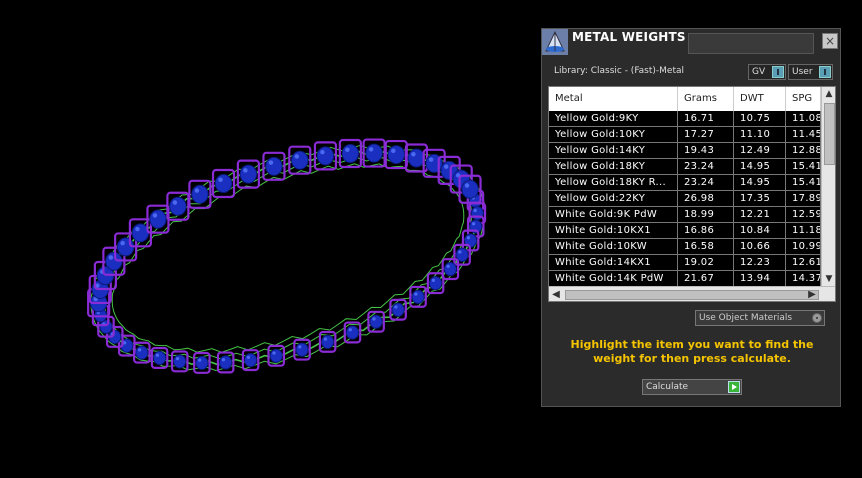  I want to click on table-row: Yellow Gold:9KY 16.71 10.75 11.08, so click(685, 119).